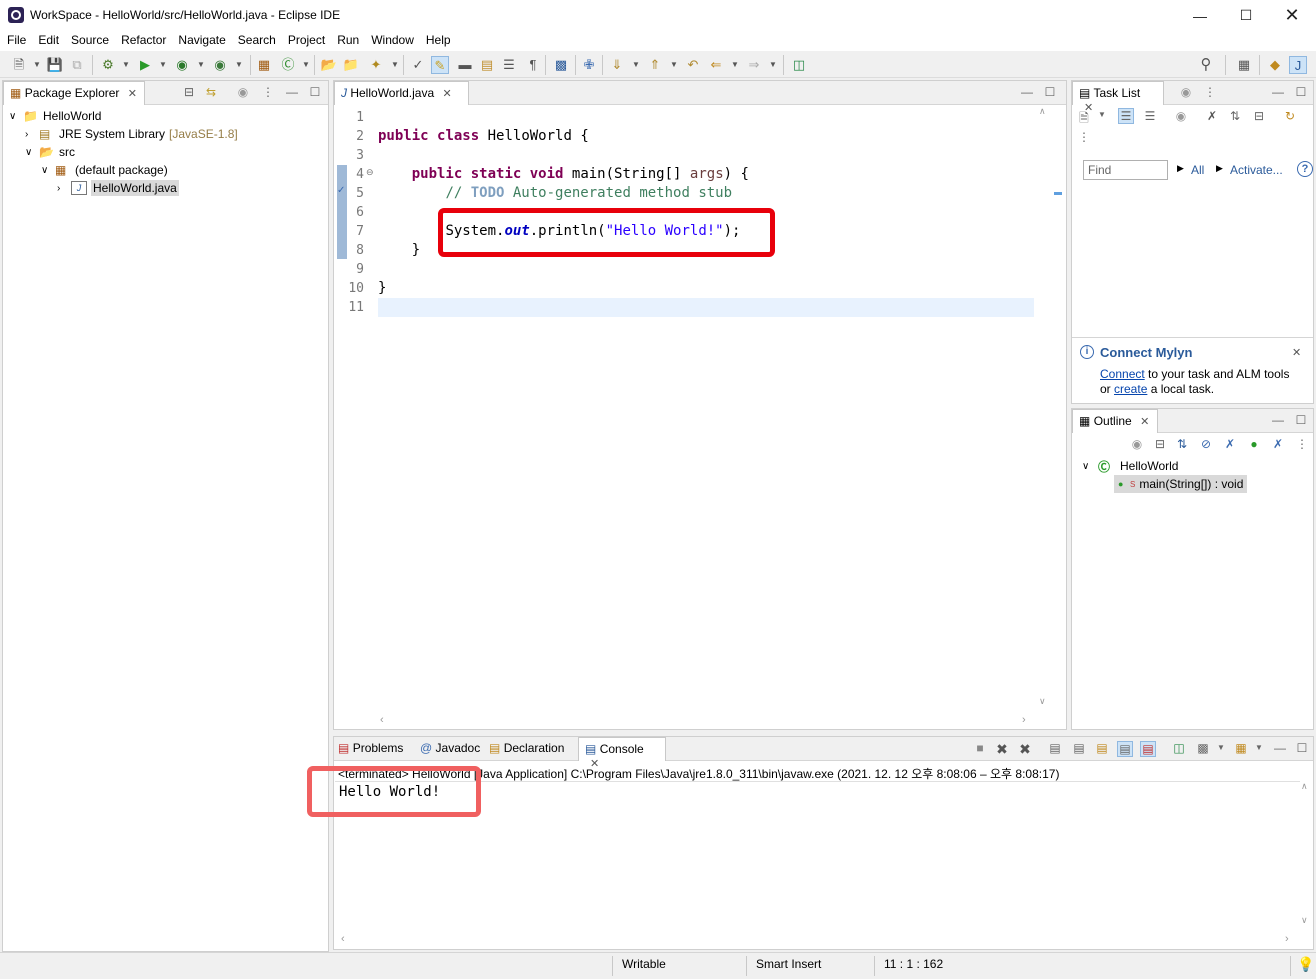 This screenshot has height=979, width=1316. What do you see at coordinates (980, 748) in the screenshot?
I see `terminate-icon: ■` at bounding box center [980, 748].